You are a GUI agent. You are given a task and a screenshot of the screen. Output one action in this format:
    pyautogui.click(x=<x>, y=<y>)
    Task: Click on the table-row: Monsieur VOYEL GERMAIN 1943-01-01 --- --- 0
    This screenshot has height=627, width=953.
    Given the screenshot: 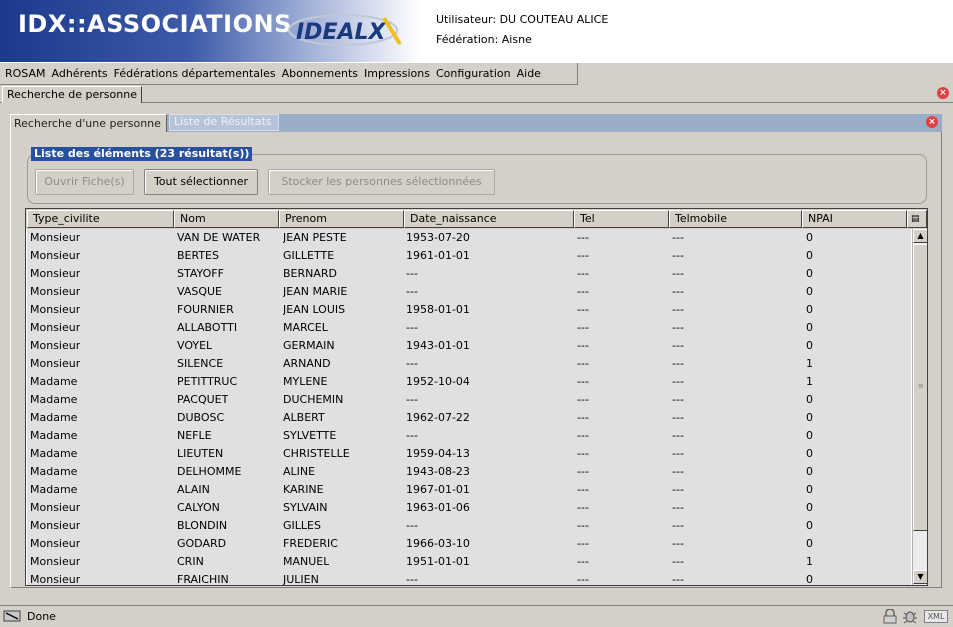 What is the action you would take?
    pyautogui.click(x=469, y=346)
    